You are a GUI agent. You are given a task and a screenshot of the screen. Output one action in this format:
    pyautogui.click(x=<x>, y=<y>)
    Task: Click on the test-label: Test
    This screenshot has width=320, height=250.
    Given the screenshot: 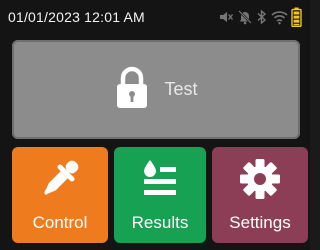 What is the action you would take?
    pyautogui.click(x=181, y=89)
    